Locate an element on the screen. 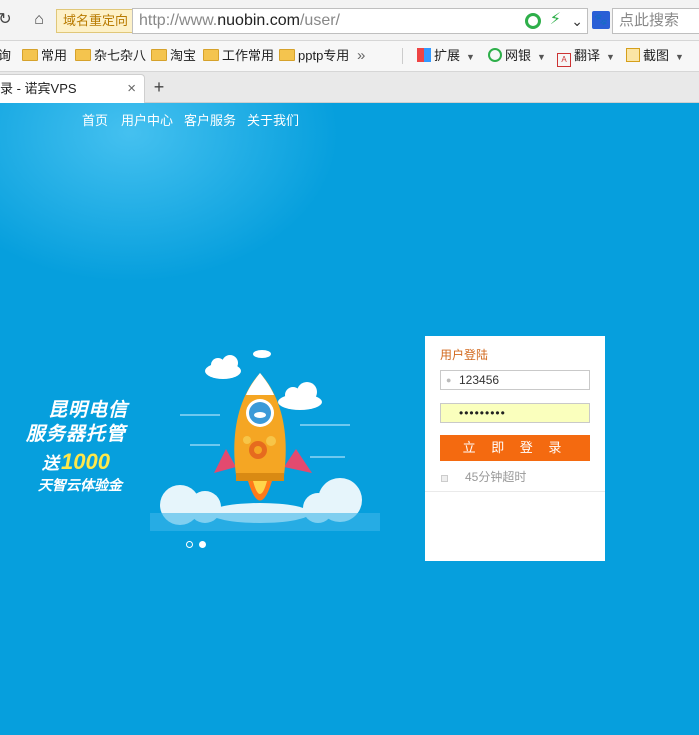 This screenshot has width=699, height=735. close-icon: × is located at coordinates (131, 89).